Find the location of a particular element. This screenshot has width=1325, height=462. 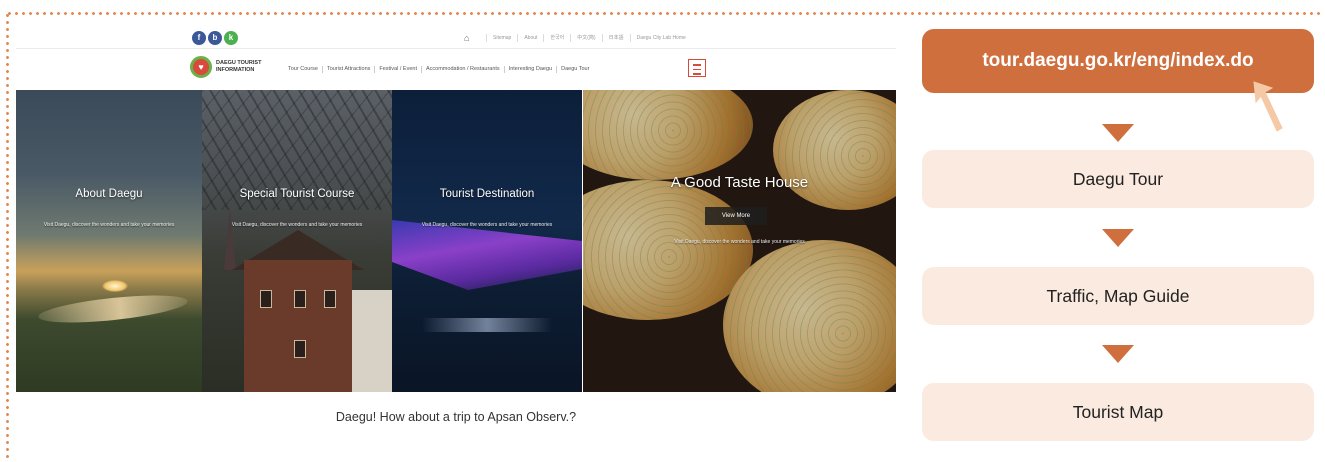

dotted-border-top is located at coordinates (663, 13).